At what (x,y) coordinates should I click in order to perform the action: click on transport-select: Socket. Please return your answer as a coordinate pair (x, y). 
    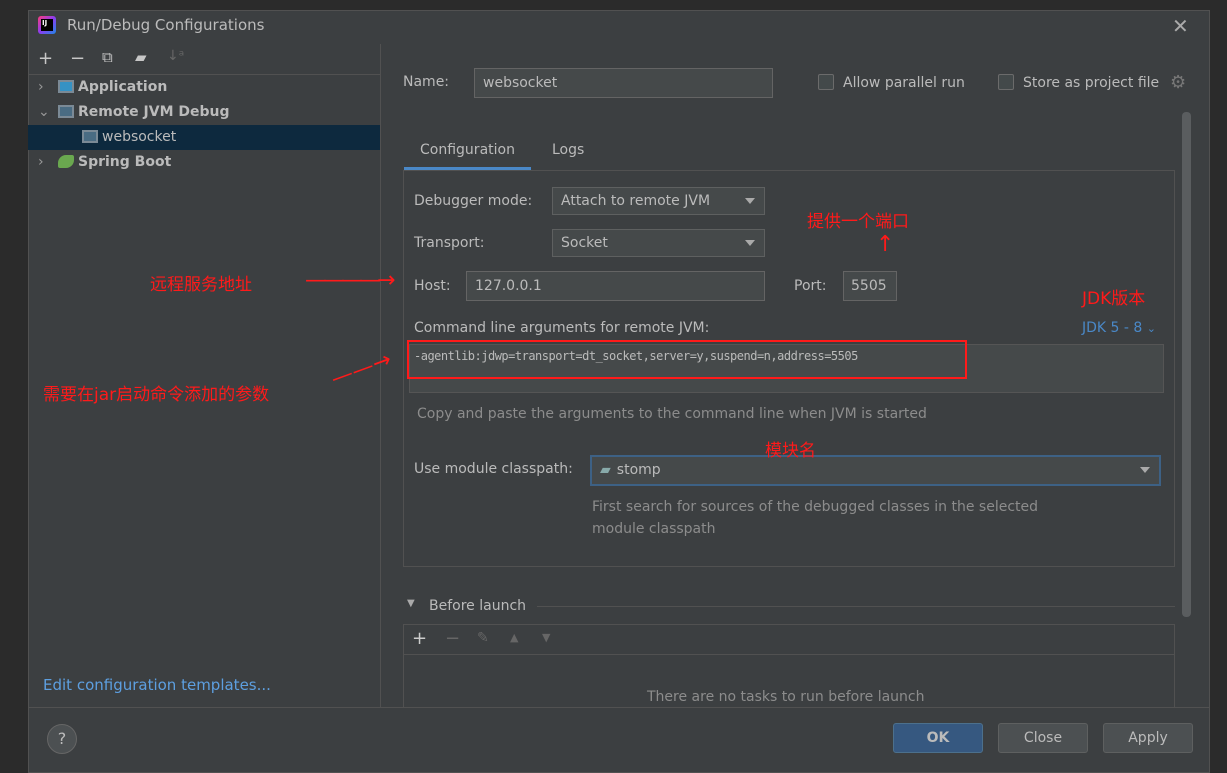
    Looking at the image, I should click on (658, 243).